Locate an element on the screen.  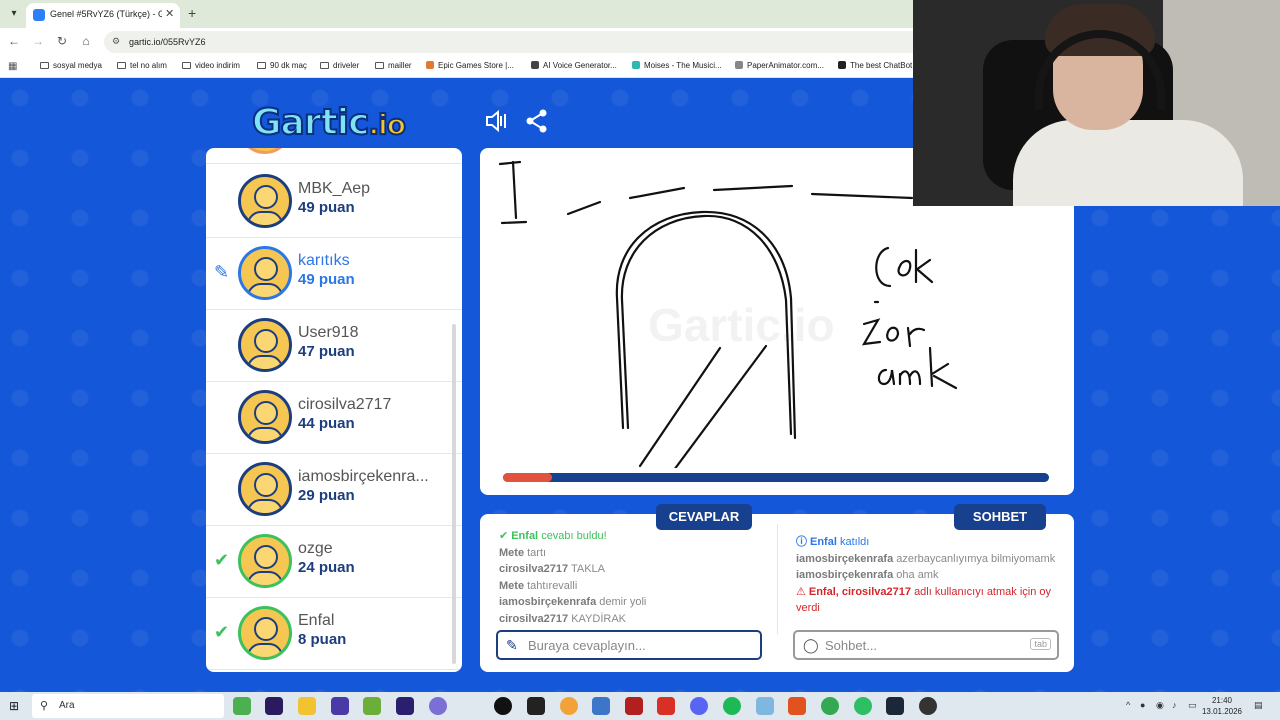
bookmark-item: video indirim is located at coordinates (211, 65).